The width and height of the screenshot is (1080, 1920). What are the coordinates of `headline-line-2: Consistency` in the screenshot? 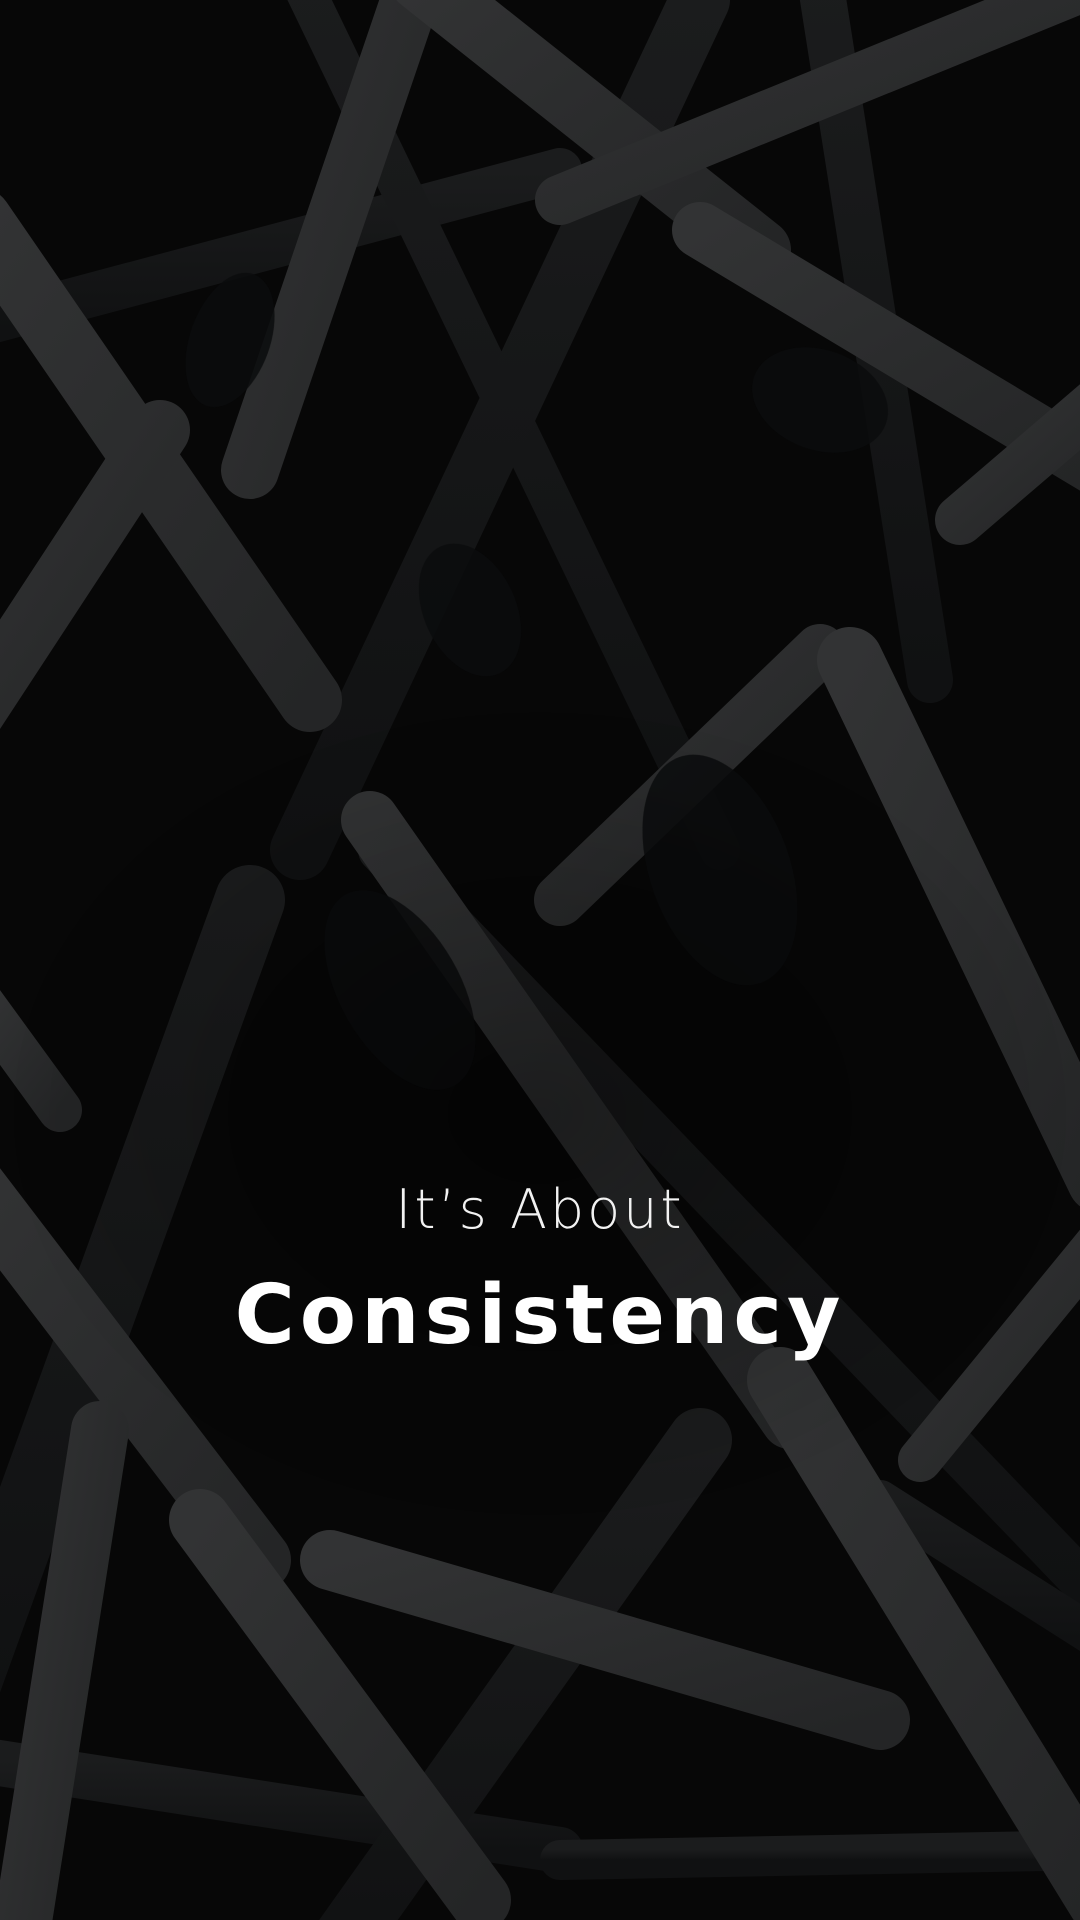 It's located at (540, 1315).